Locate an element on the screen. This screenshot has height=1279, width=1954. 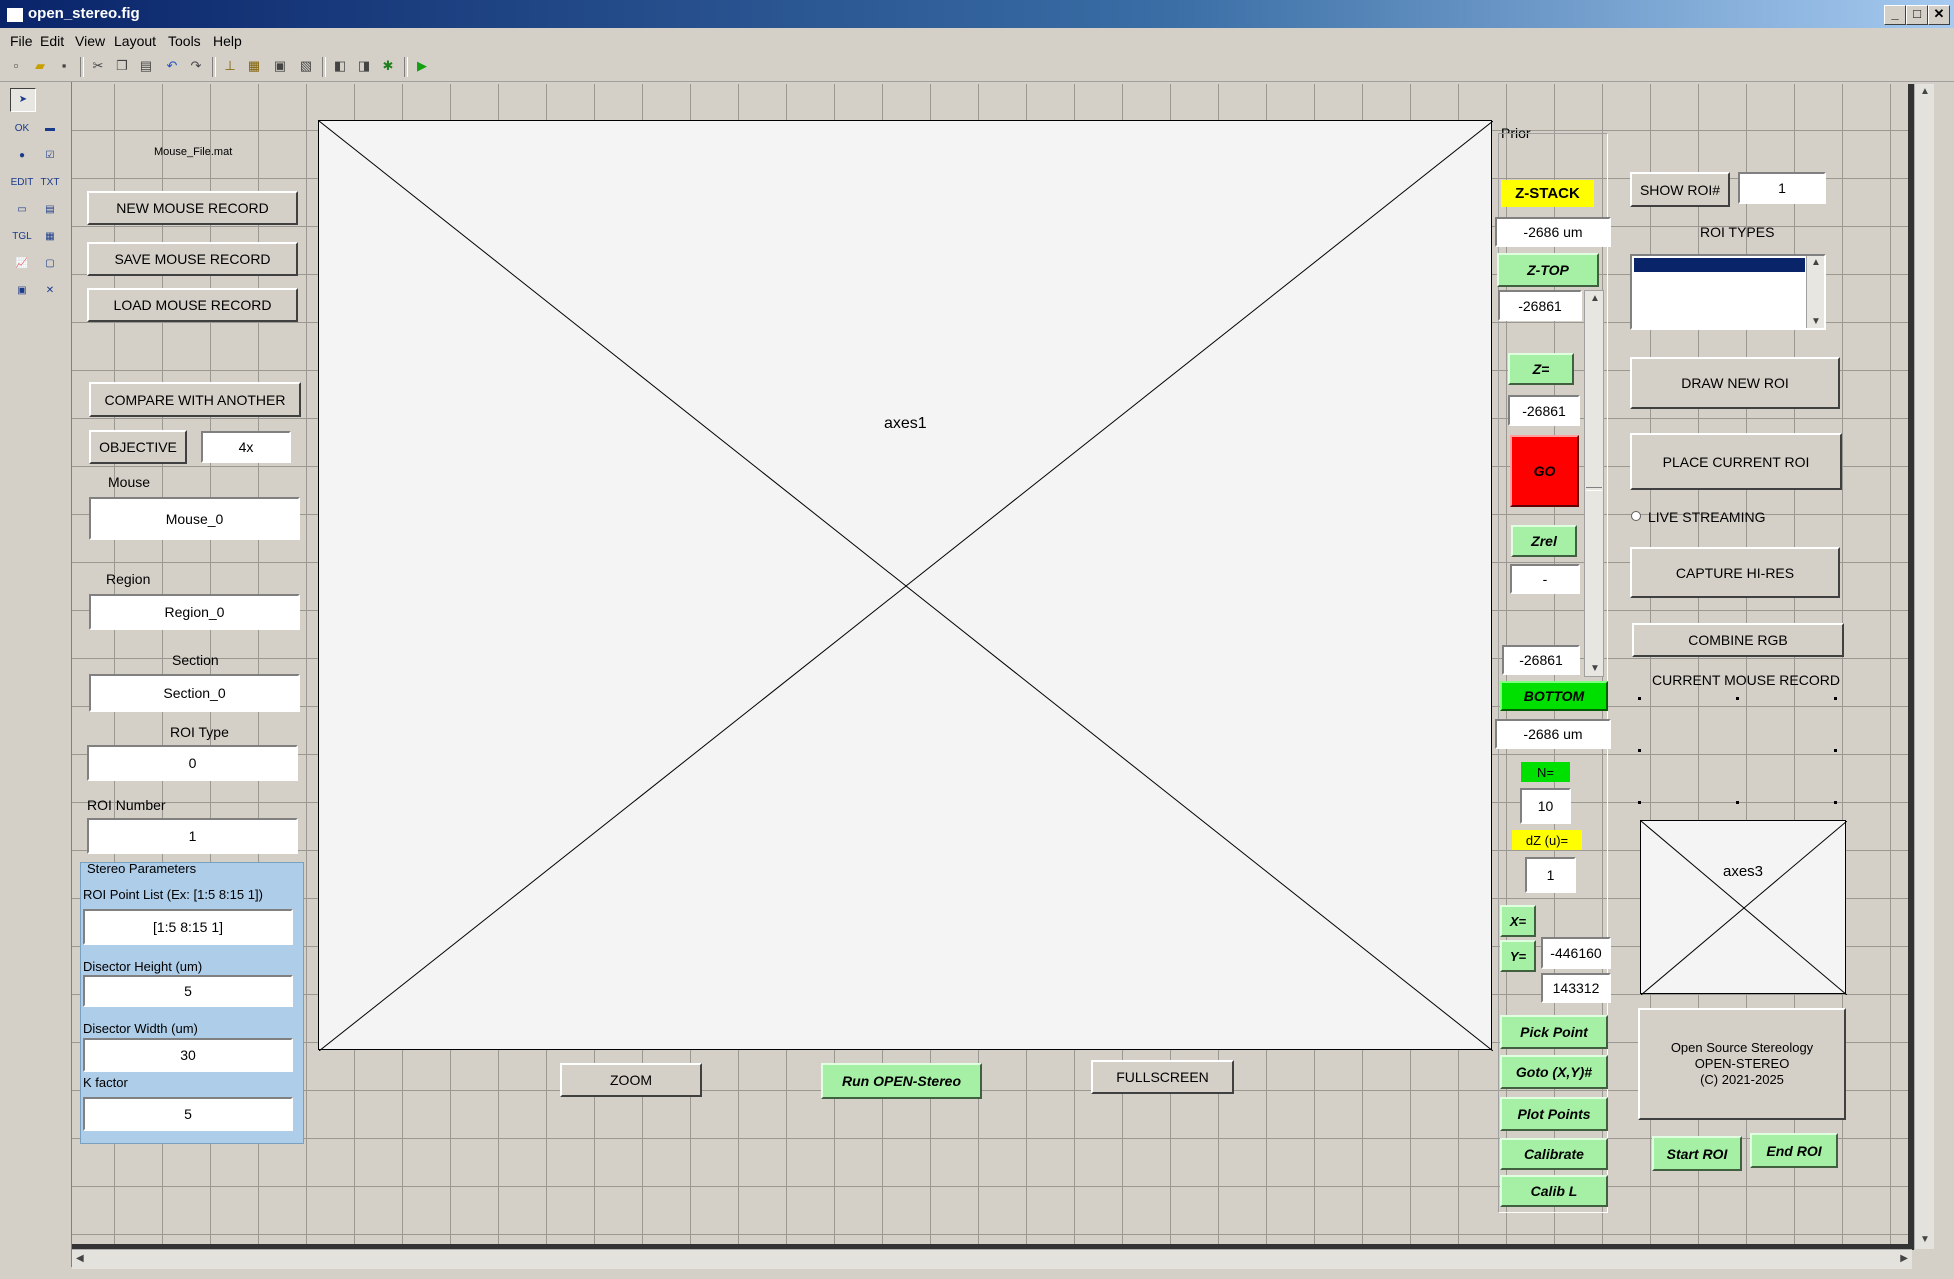
pick-point-button: Pick Point is located at coordinates (1554, 1032).